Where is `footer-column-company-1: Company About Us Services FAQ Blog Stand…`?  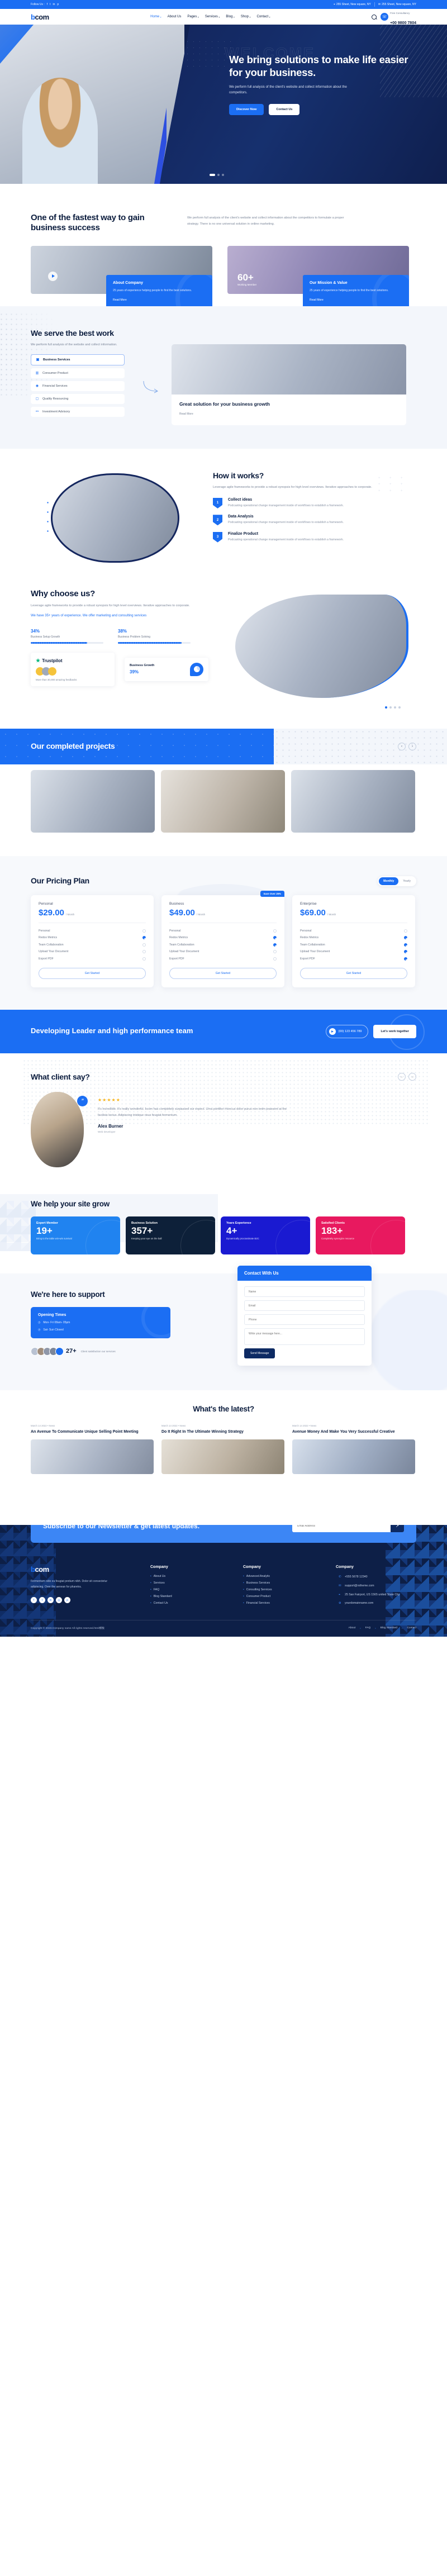 footer-column-company-1: Company About Us Services FAQ Blog Stand… is located at coordinates (190, 1586).